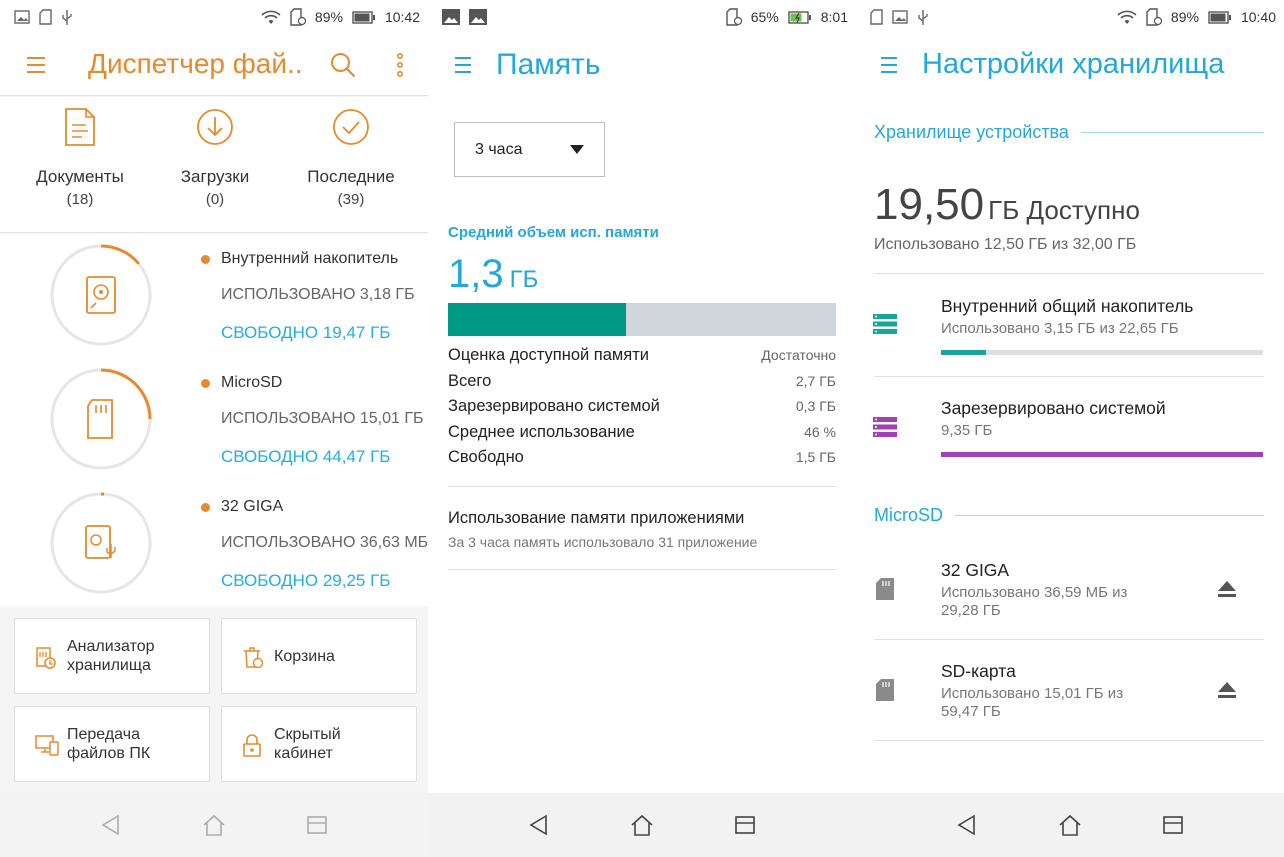 Image resolution: width=1284 pixels, height=857 pixels. Describe the element at coordinates (307, 744) in the screenshot. I see `tool-label: Скрытый кабинет` at that location.